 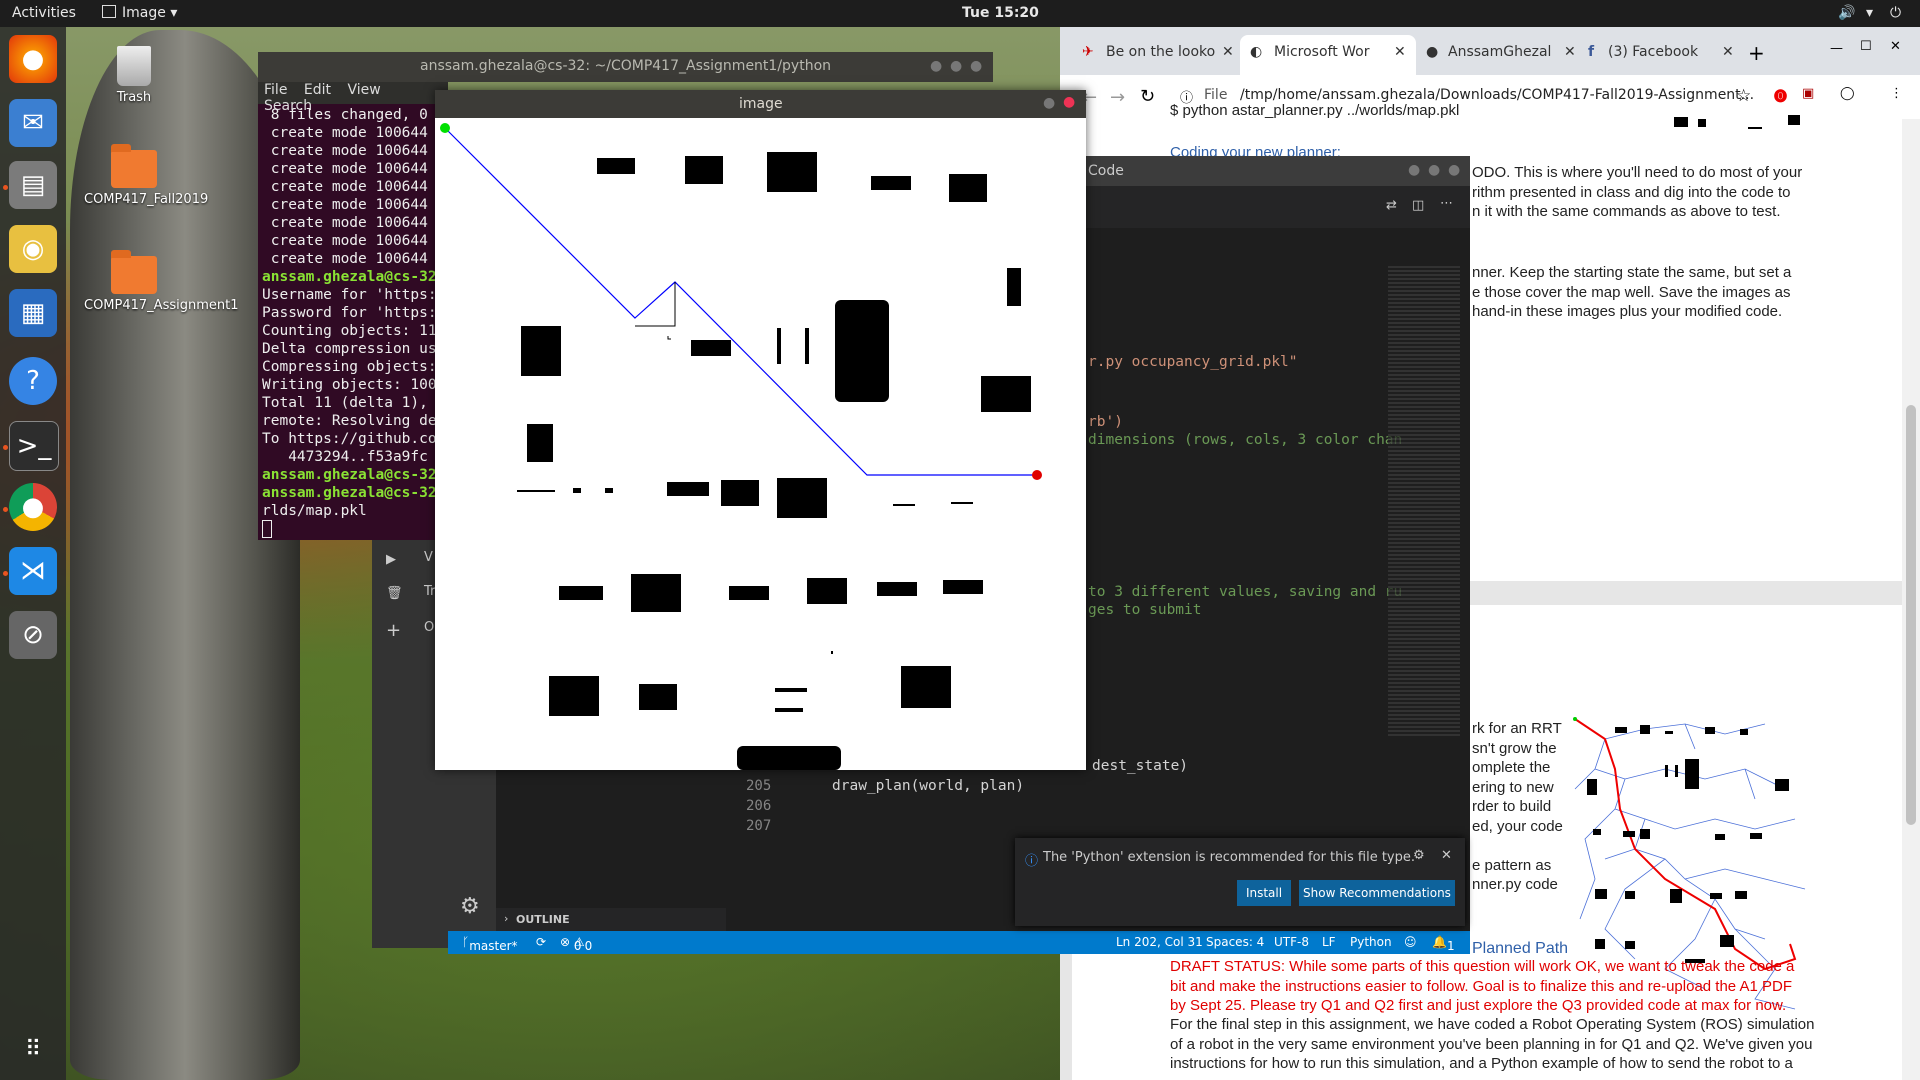 What do you see at coordinates (759, 806) in the screenshot?
I see `line-number: 206` at bounding box center [759, 806].